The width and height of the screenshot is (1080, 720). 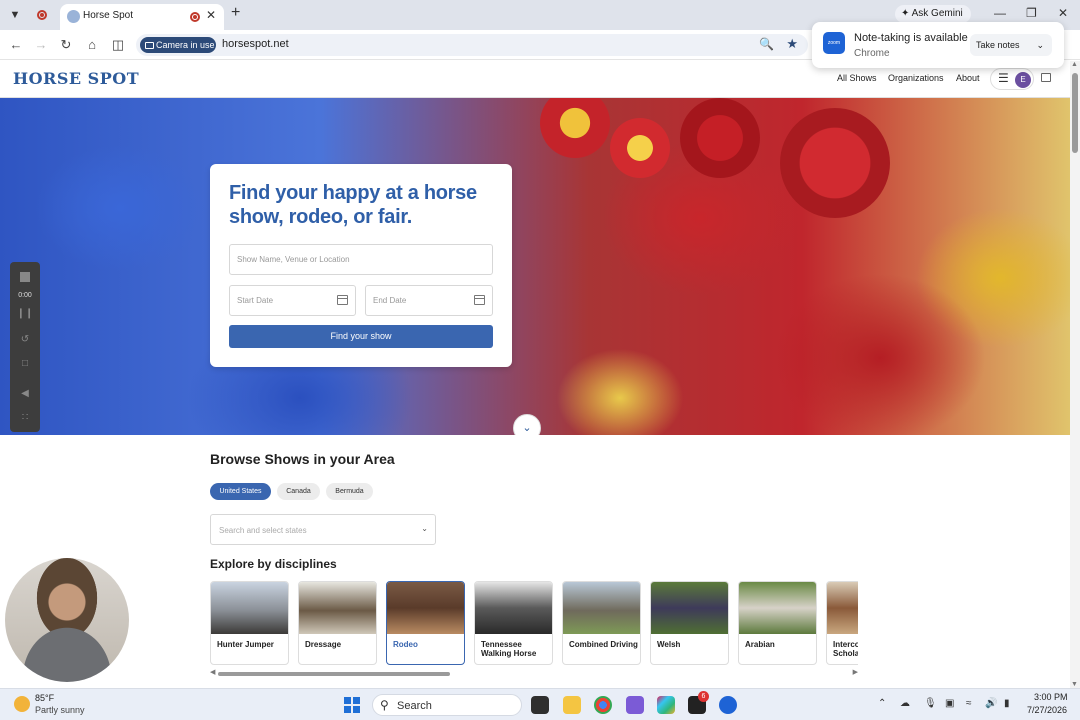 What do you see at coordinates (60, 710) in the screenshot?
I see `weather-description: Partly sunny` at bounding box center [60, 710].